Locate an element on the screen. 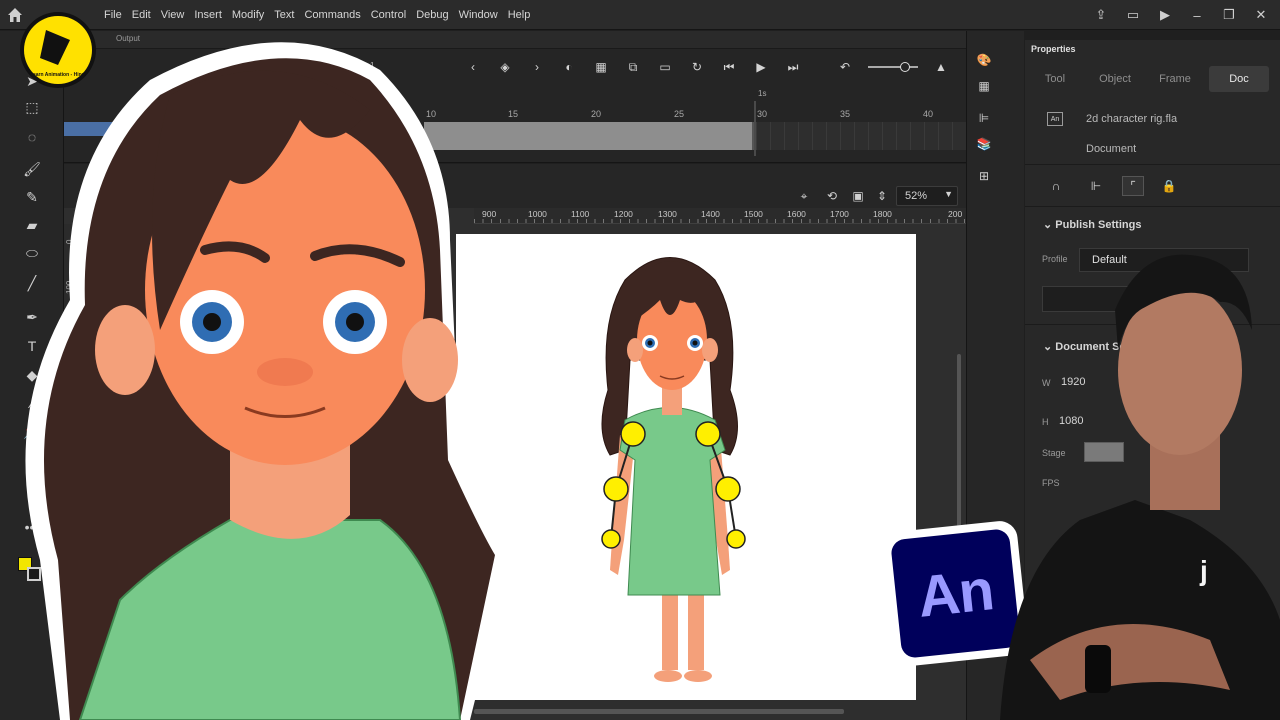 Image resolution: width=1280 pixels, height=720 pixels. share-icon: ⇪ is located at coordinates (1101, 15).